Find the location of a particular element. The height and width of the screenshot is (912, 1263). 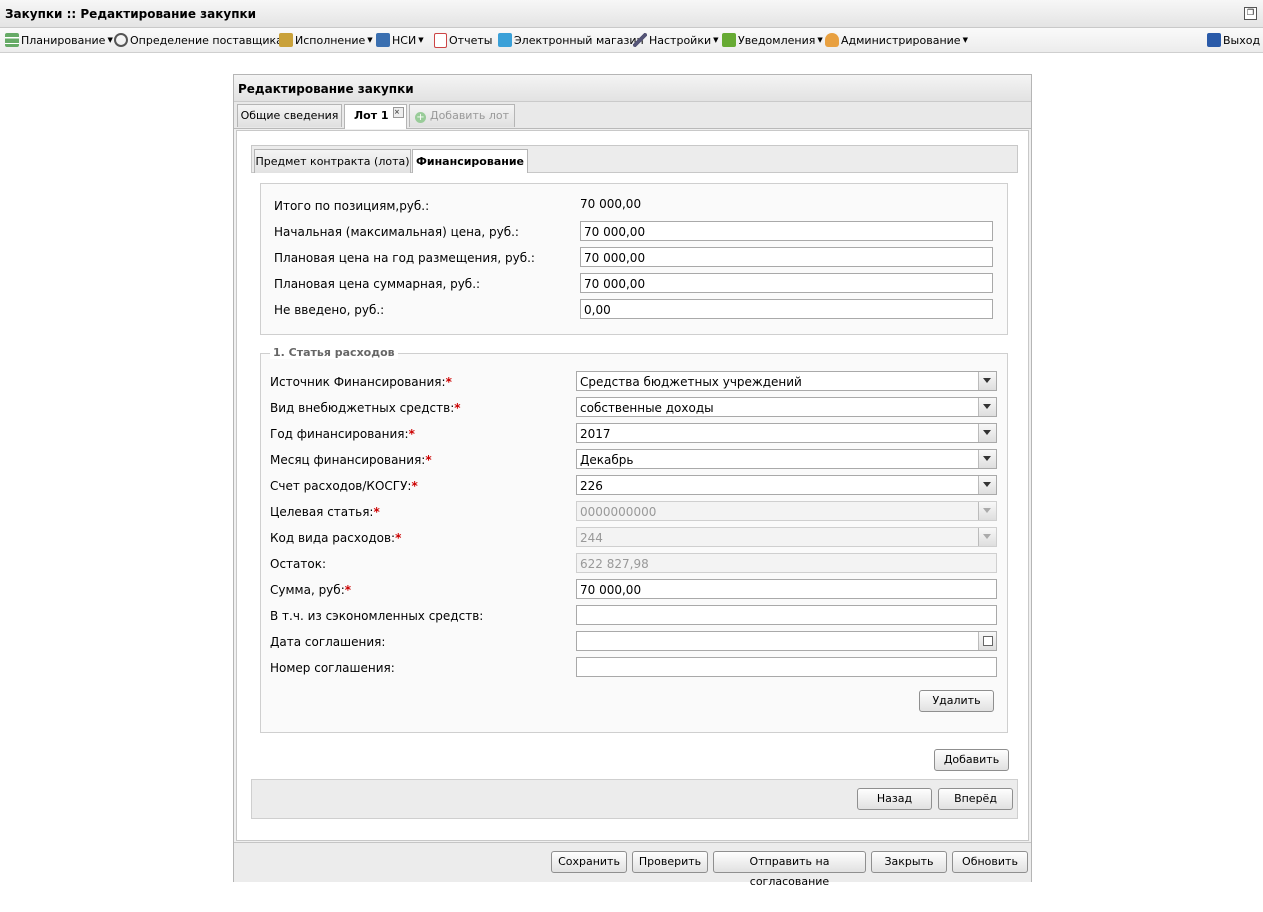

plan-sum-price-label: Плановая цена суммарная, руб.: is located at coordinates (377, 284).